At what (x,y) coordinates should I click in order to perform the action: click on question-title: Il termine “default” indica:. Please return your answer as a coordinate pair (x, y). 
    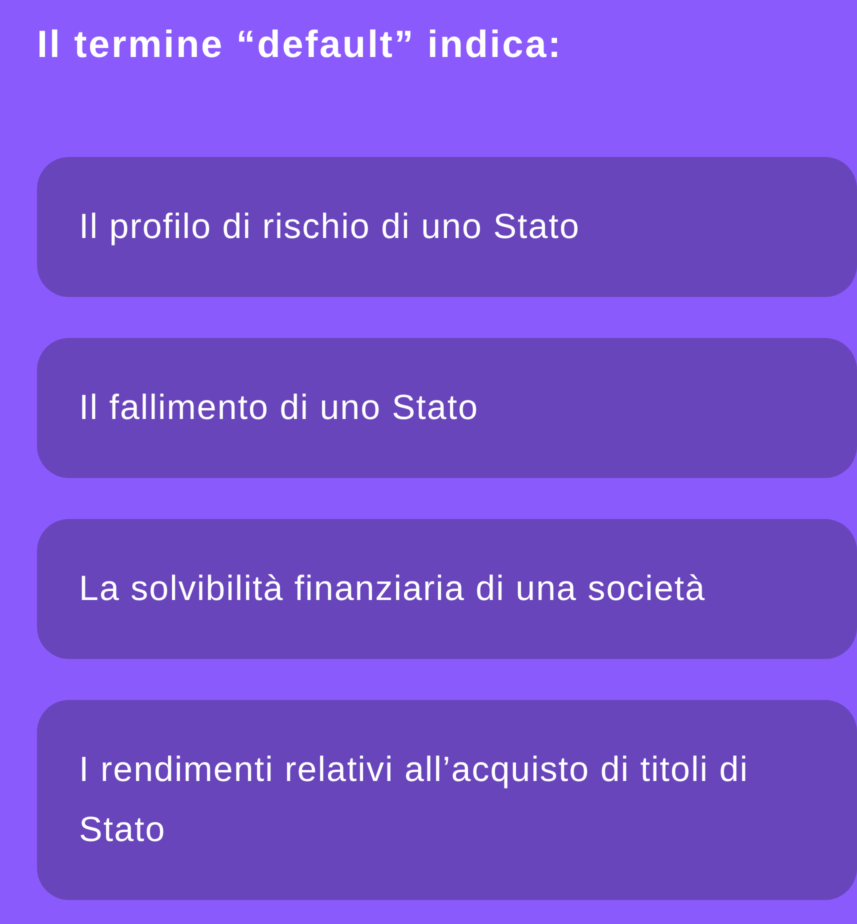
    Looking at the image, I should click on (299, 45).